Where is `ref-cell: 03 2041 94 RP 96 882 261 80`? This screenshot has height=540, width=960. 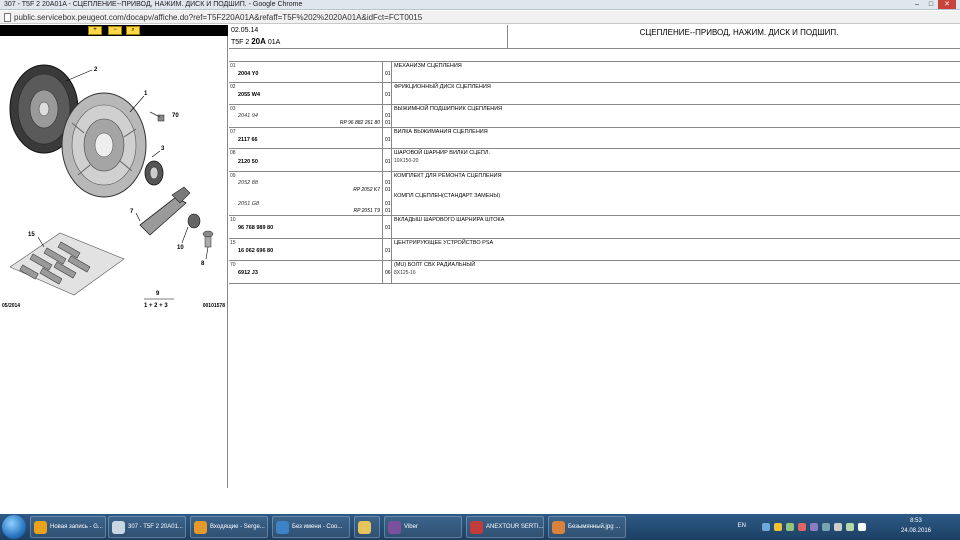
ref-cell: 03 2041 94 RP 96 882 261 80 is located at coordinates (306, 116).